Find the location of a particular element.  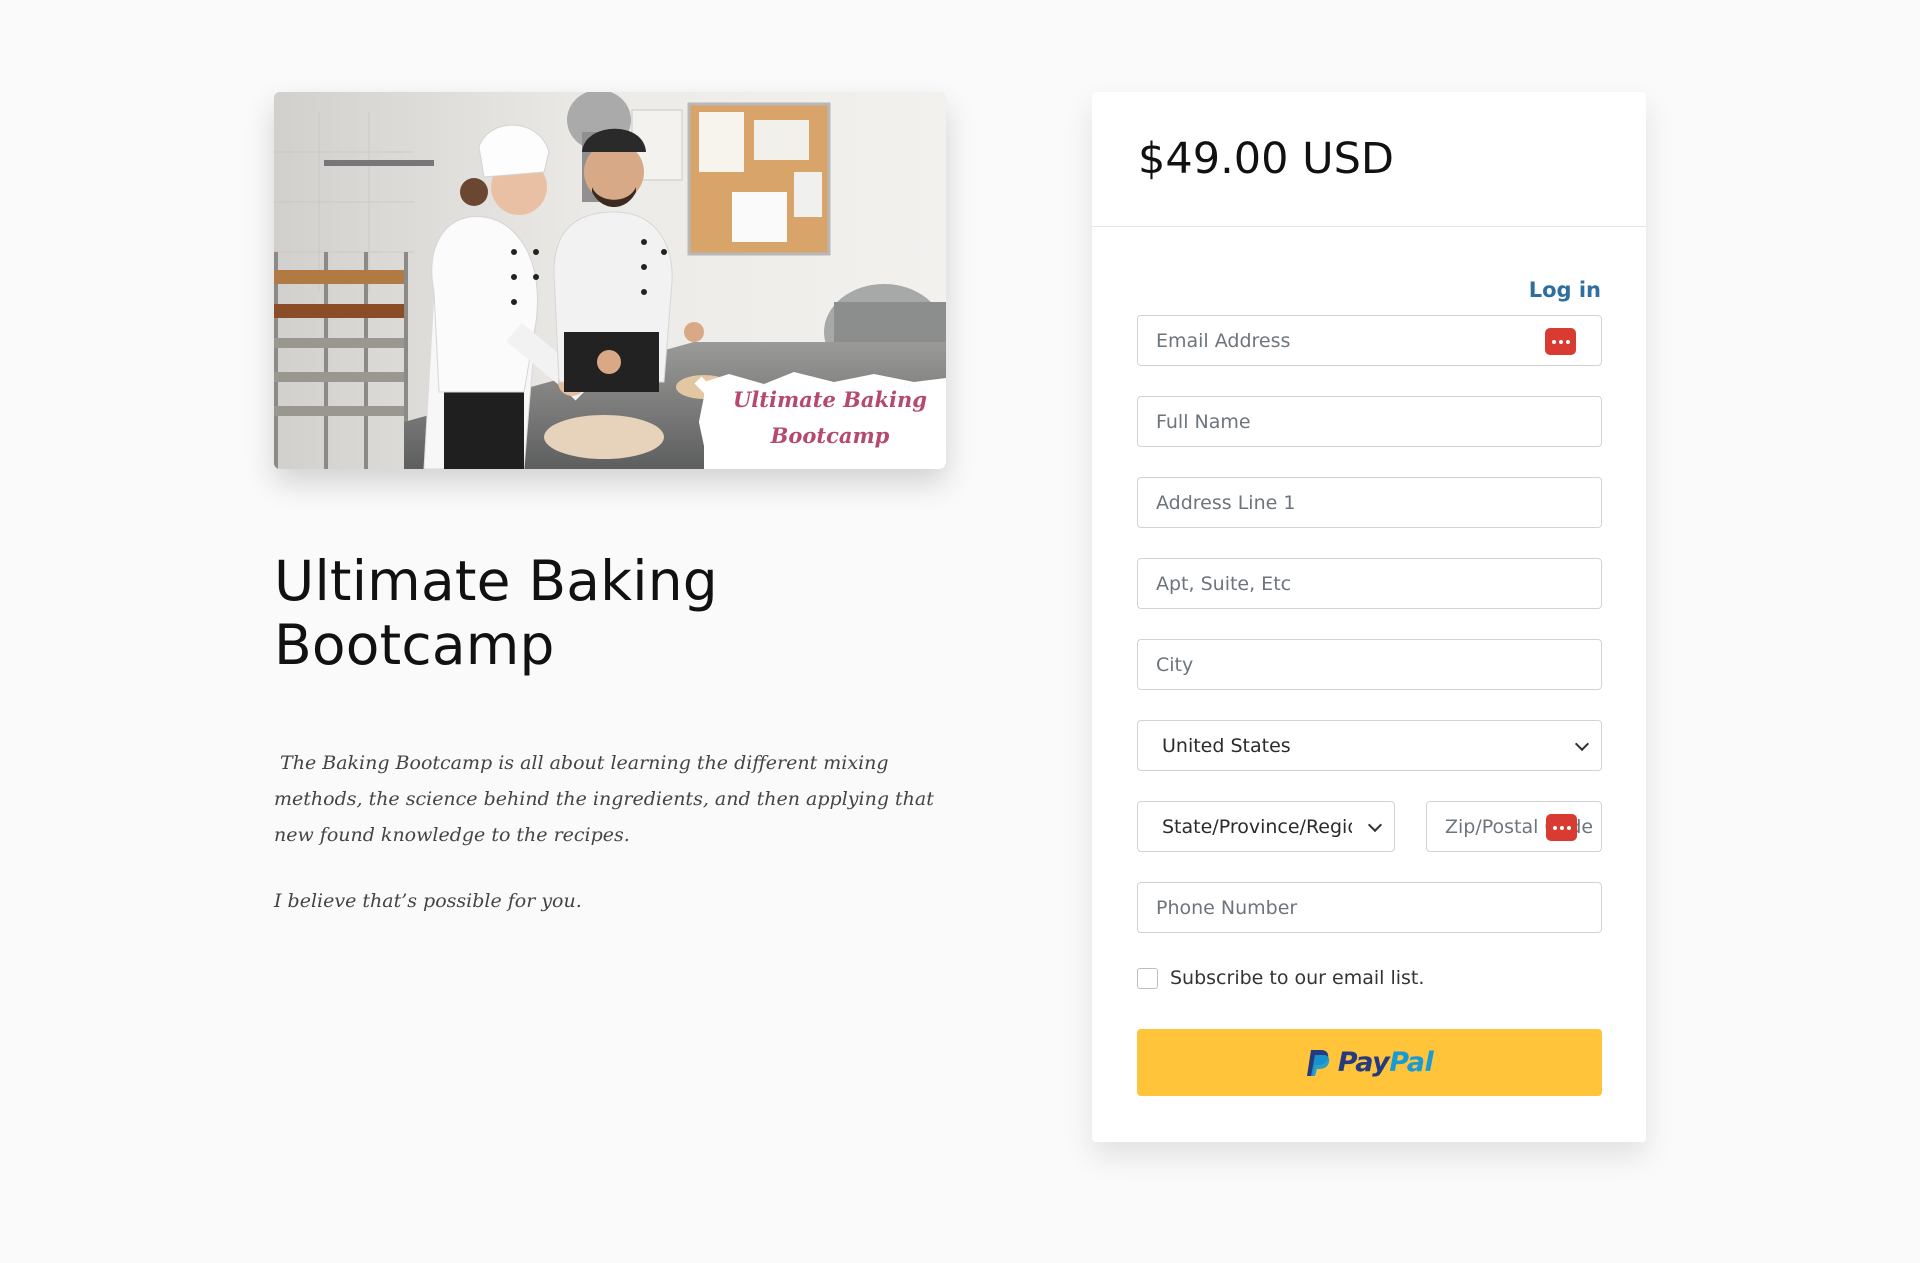

subscribe-label: Subscribe to our email list. is located at coordinates (1297, 978).